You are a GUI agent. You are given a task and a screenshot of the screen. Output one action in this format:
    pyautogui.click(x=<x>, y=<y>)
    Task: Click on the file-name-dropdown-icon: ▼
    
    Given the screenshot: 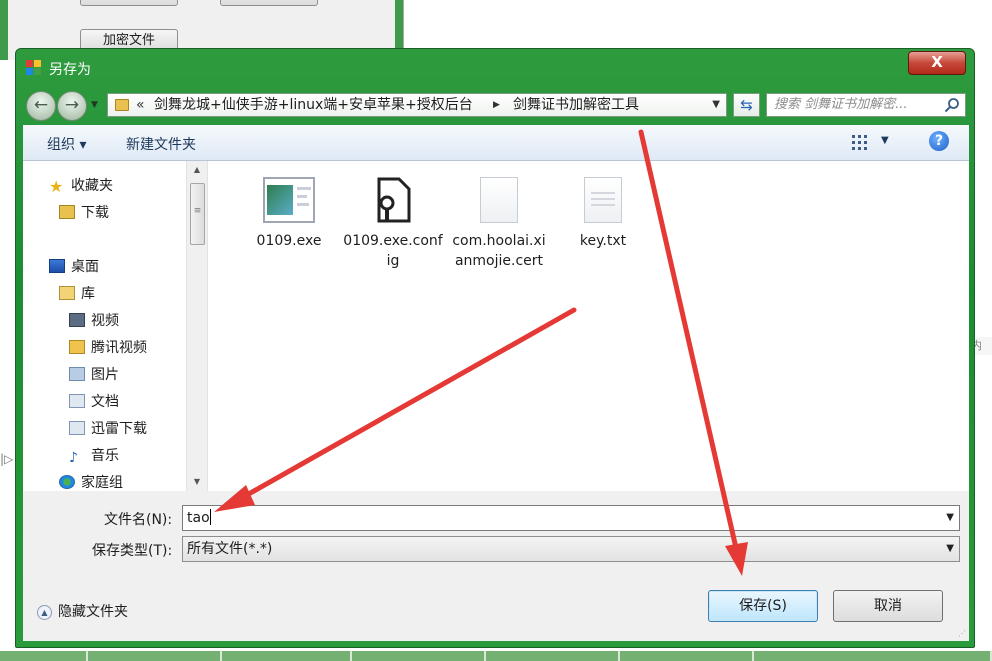 What is the action you would take?
    pyautogui.click(x=950, y=518)
    